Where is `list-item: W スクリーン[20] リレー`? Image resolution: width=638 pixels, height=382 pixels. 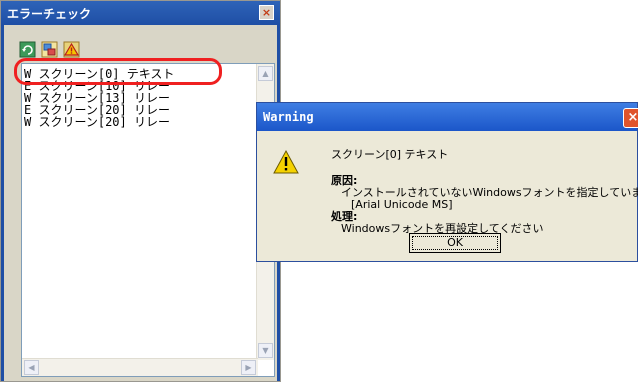 list-item: W スクリーン[20] リレー is located at coordinates (97, 122).